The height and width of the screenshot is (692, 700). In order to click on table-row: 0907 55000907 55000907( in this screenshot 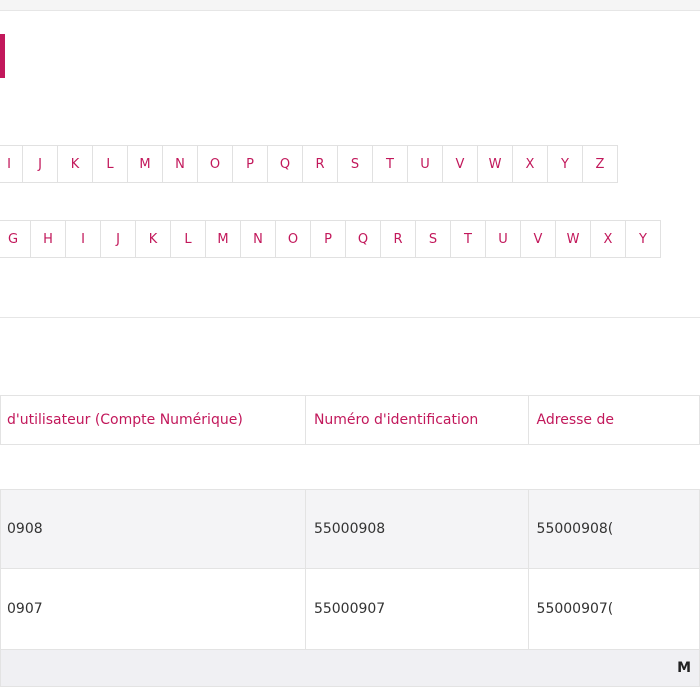, I will do `click(350, 609)`.